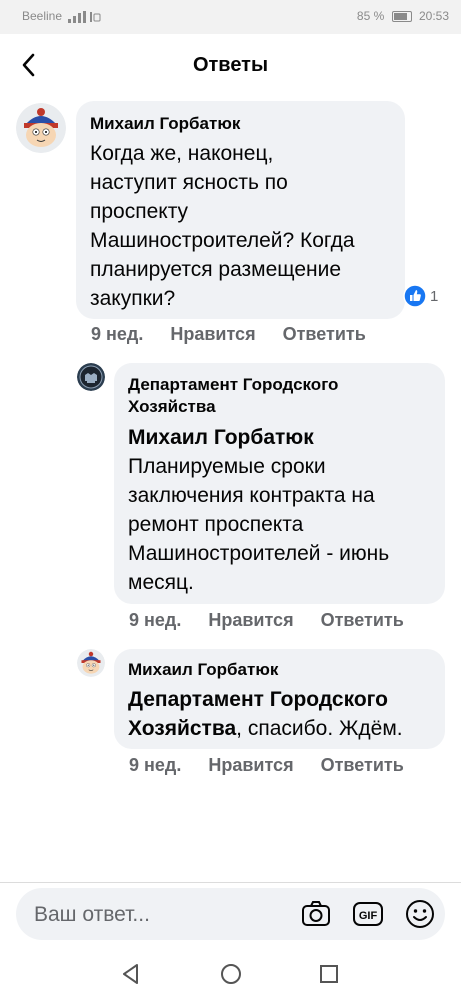 The image size is (461, 1000). Describe the element at coordinates (216, 524) in the screenshot. I see `comment-line: ремонт проспекта` at that location.